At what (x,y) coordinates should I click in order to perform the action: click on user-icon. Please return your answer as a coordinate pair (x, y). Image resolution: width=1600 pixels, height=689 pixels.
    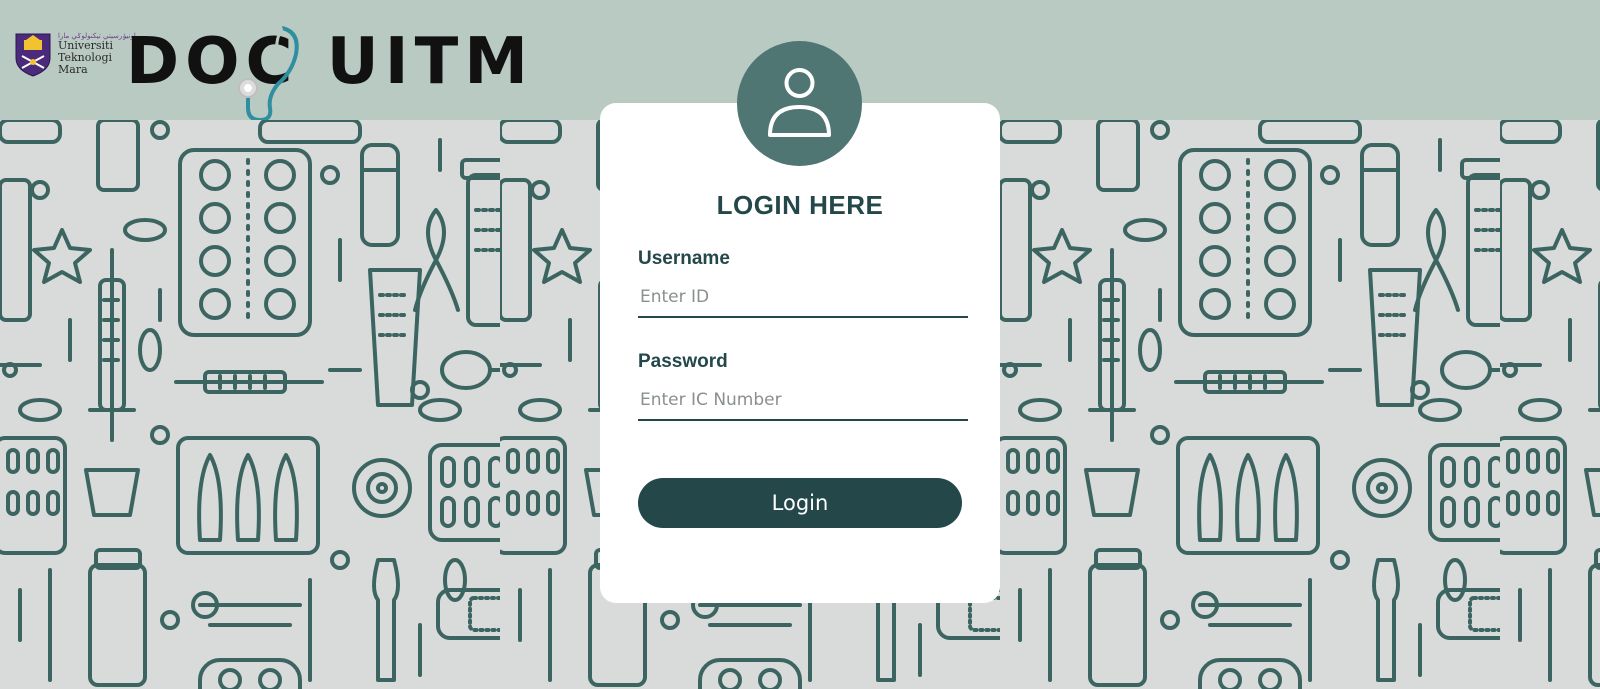
    Looking at the image, I should click on (799, 102).